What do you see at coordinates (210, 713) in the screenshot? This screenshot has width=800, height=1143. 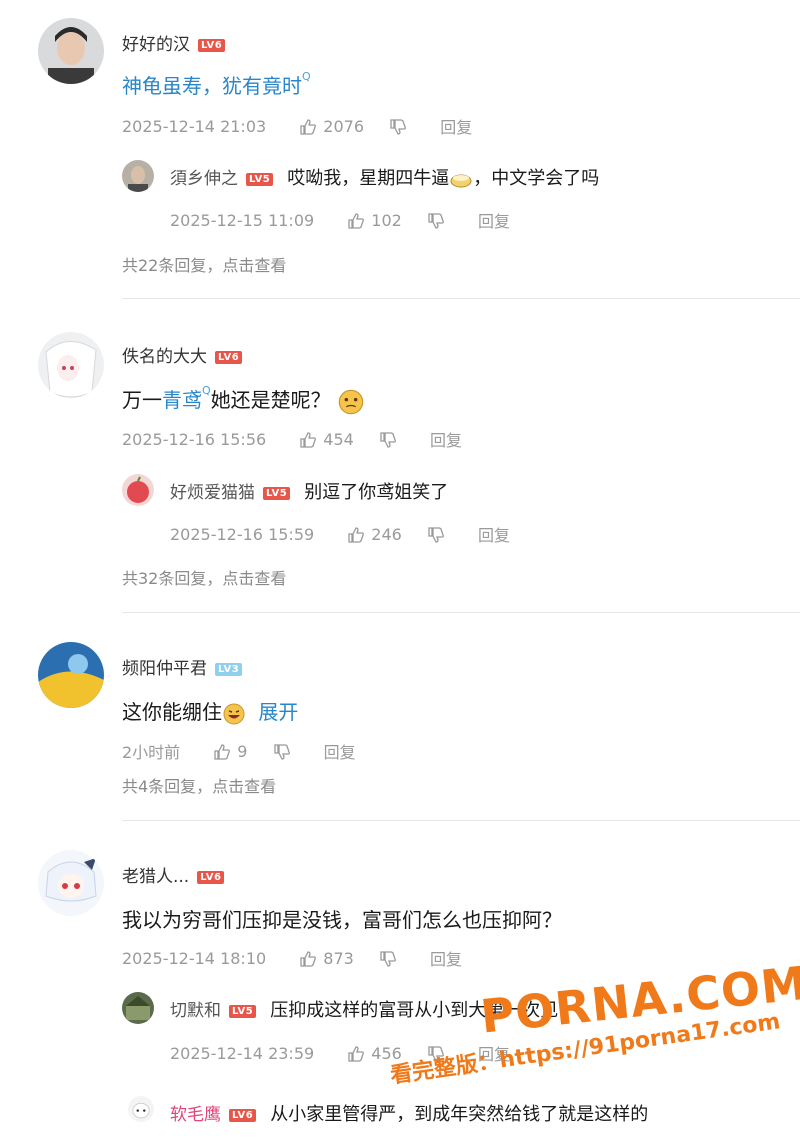 I see `comment-text: 这你能绷住 展开` at bounding box center [210, 713].